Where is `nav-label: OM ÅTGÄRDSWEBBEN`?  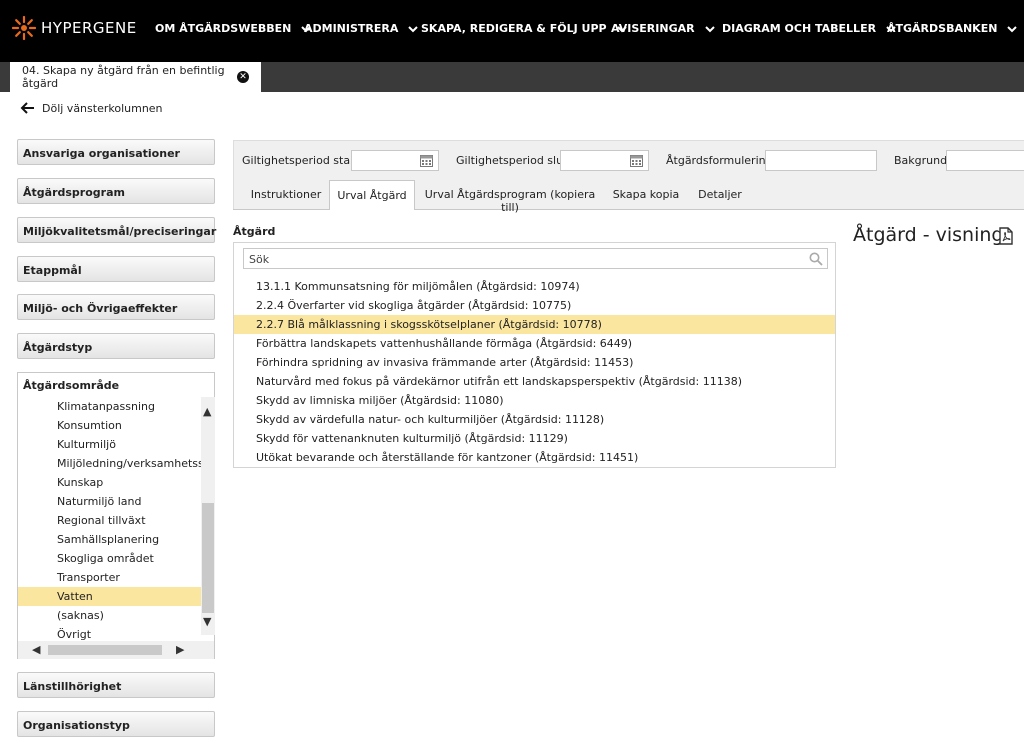
nav-label: OM ÅTGÄRDSWEBBEN is located at coordinates (223, 28).